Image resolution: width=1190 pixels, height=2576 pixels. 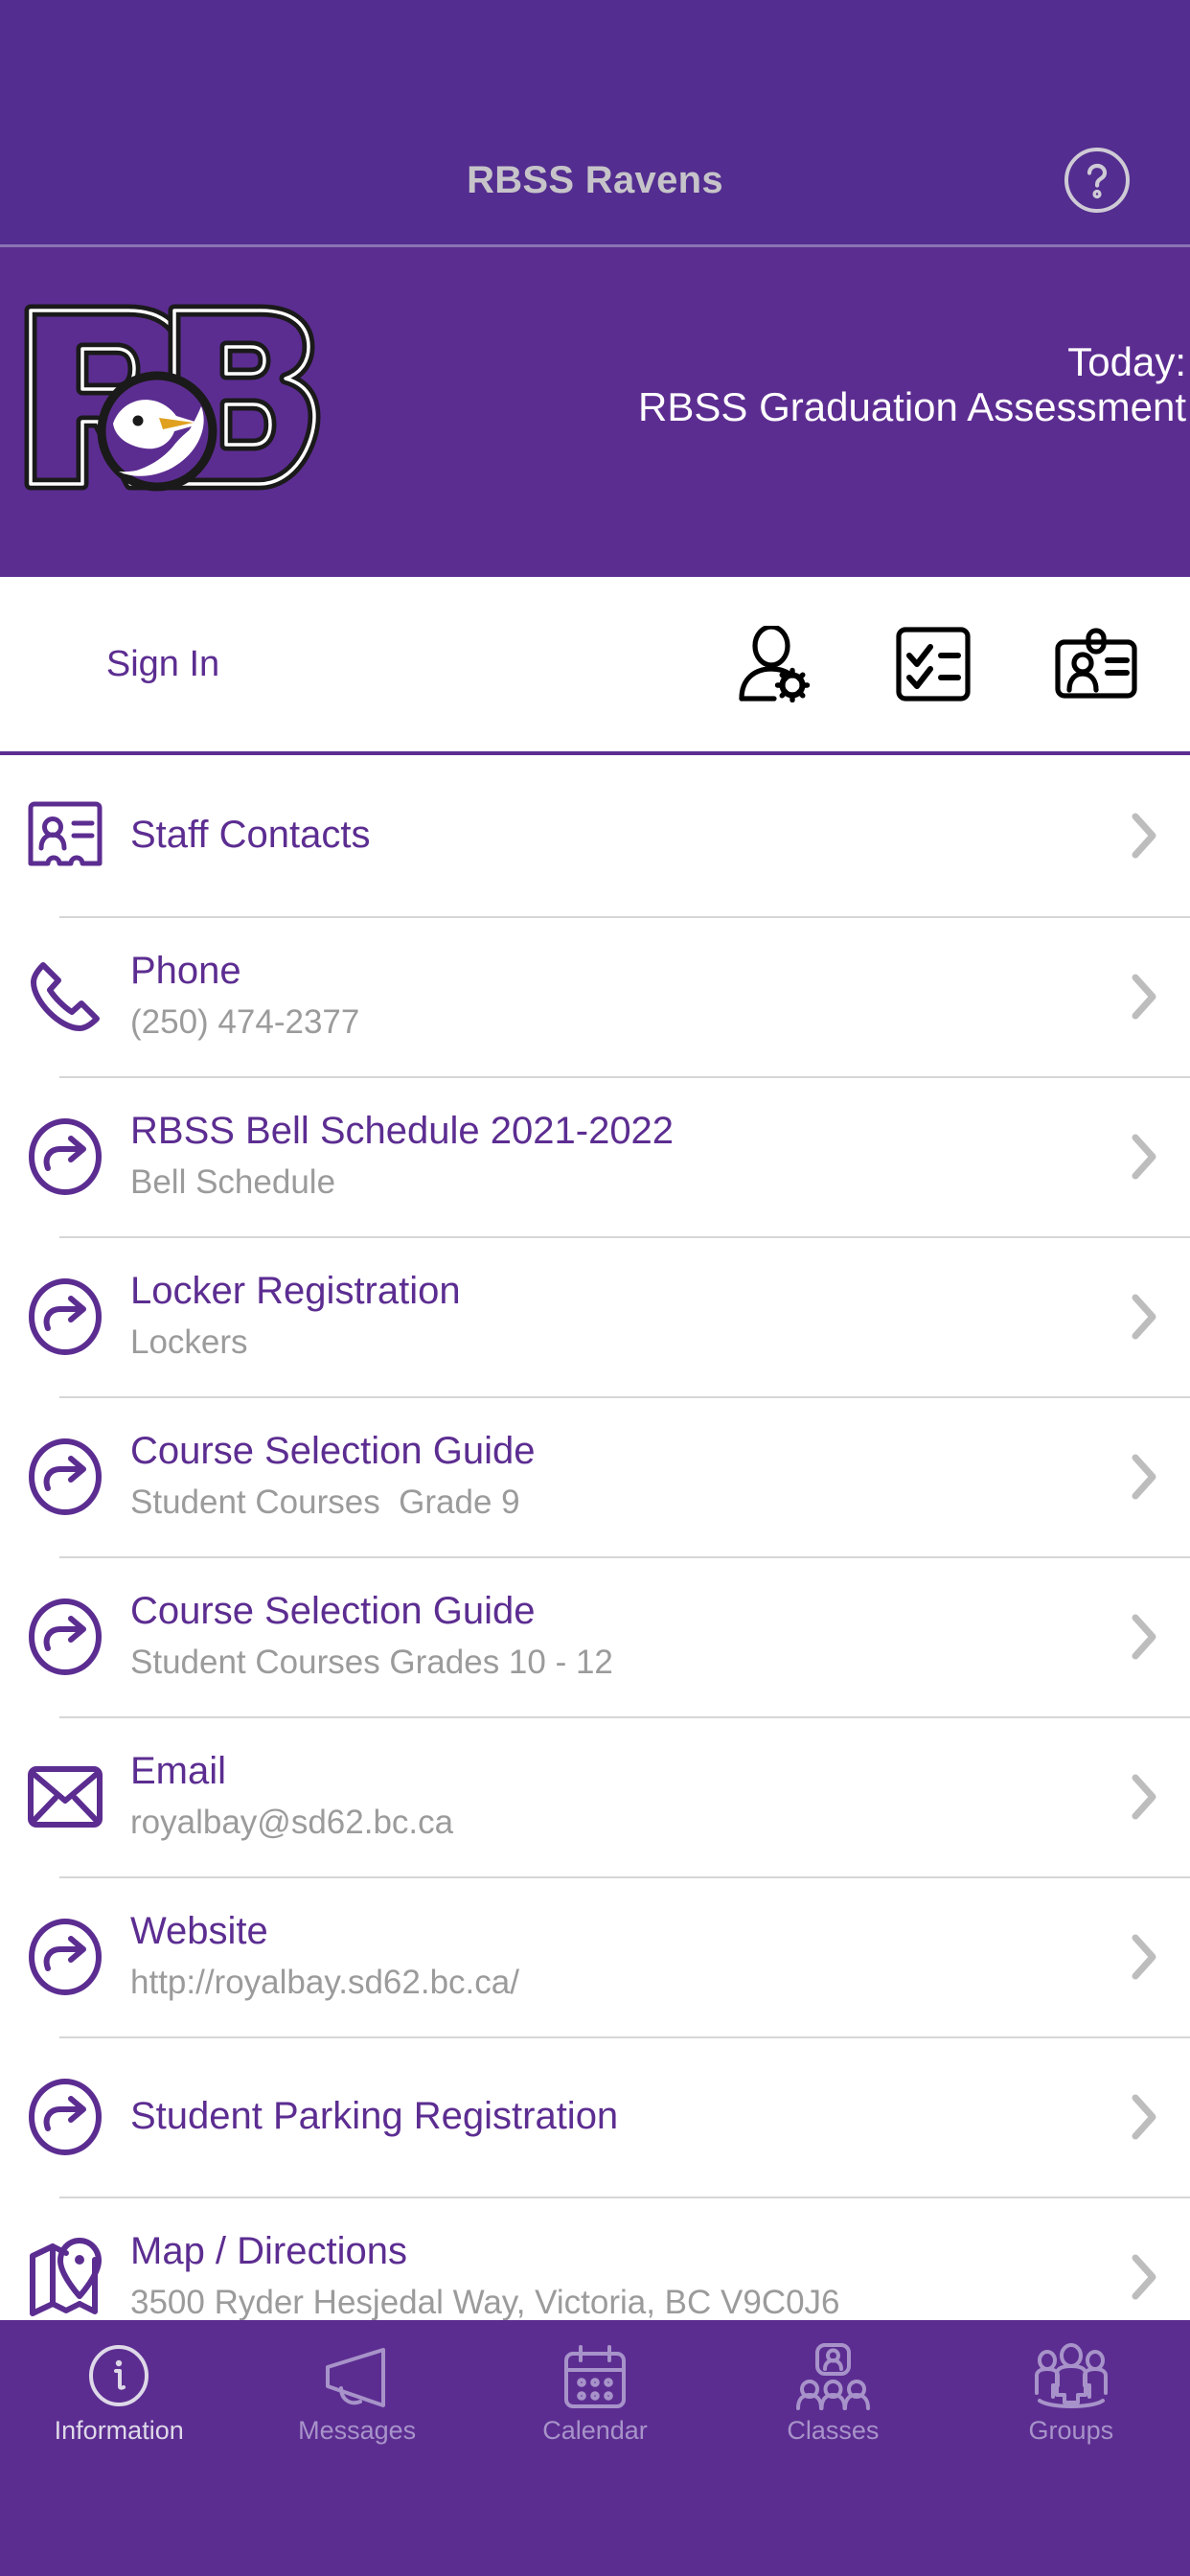 What do you see at coordinates (250, 835) in the screenshot?
I see `list-item-title: Staff Contacts` at bounding box center [250, 835].